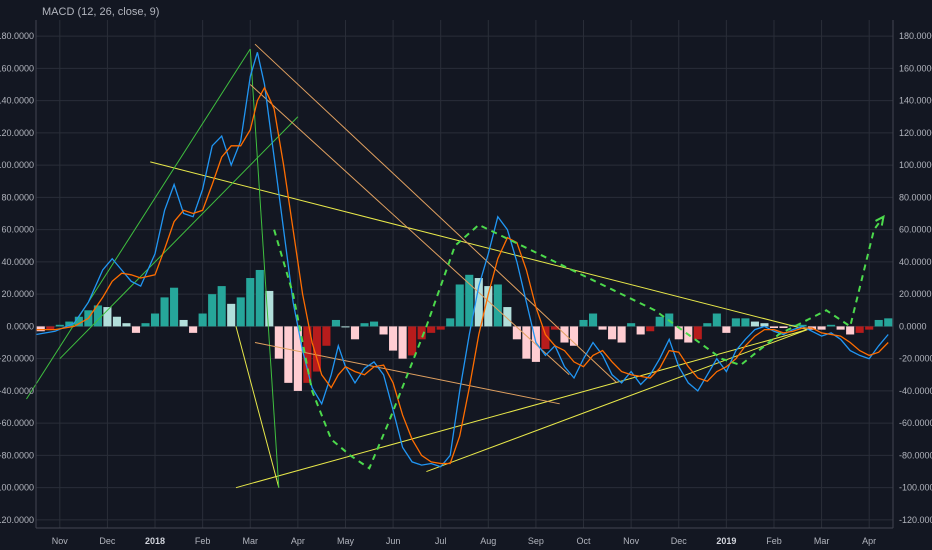 This screenshot has height=550, width=932. Describe the element at coordinates (17, 68) in the screenshot. I see `y-tick-label-left: 160.0000` at that location.